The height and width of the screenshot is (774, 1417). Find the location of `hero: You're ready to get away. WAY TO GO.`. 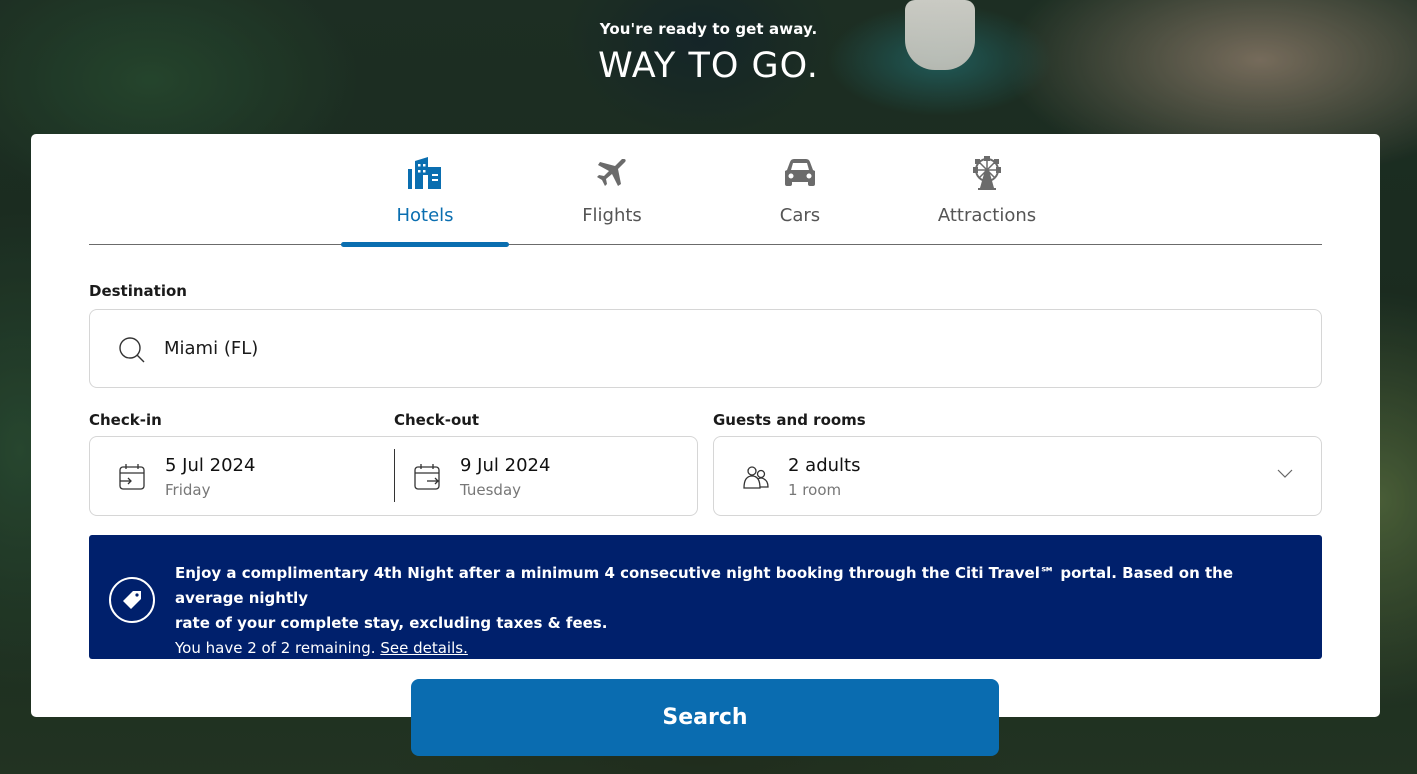

hero: You're ready to get away. WAY TO GO. is located at coordinates (708, 53).